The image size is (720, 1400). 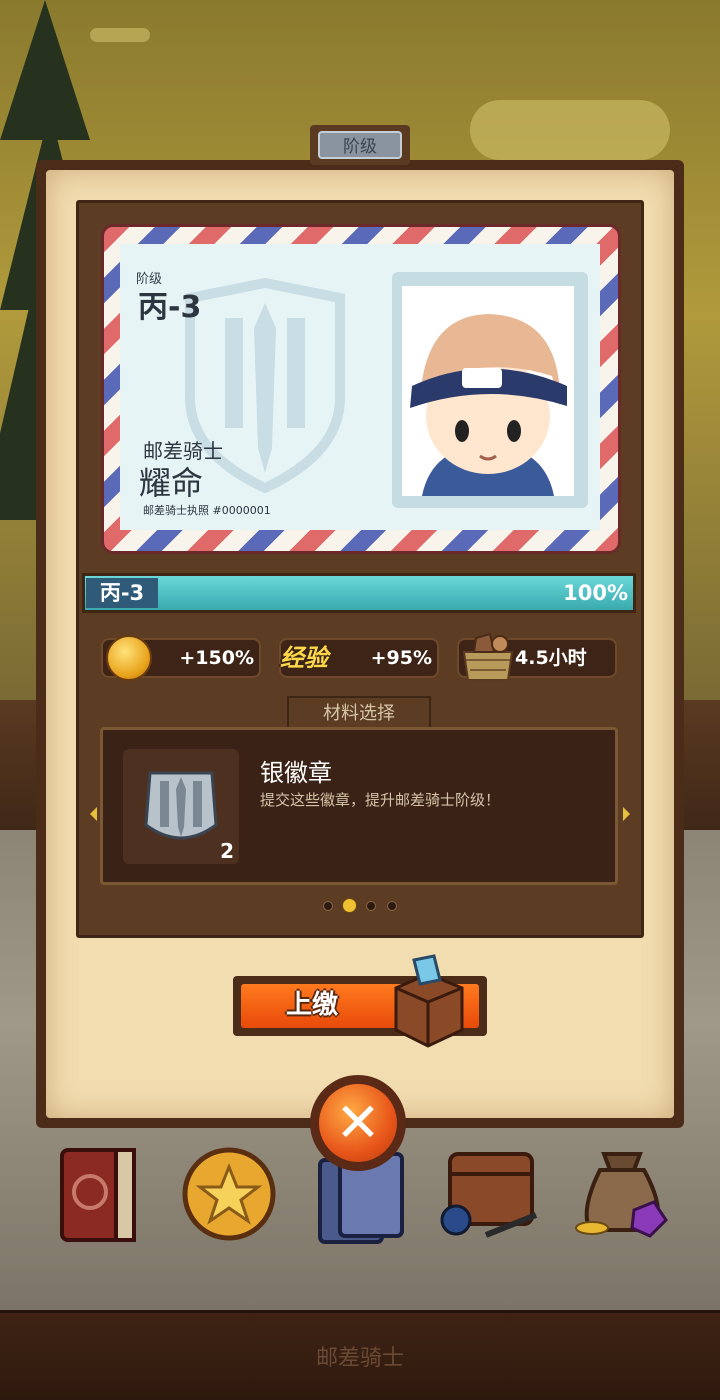 What do you see at coordinates (626, 814) in the screenshot?
I see `next-arrow-icon` at bounding box center [626, 814].